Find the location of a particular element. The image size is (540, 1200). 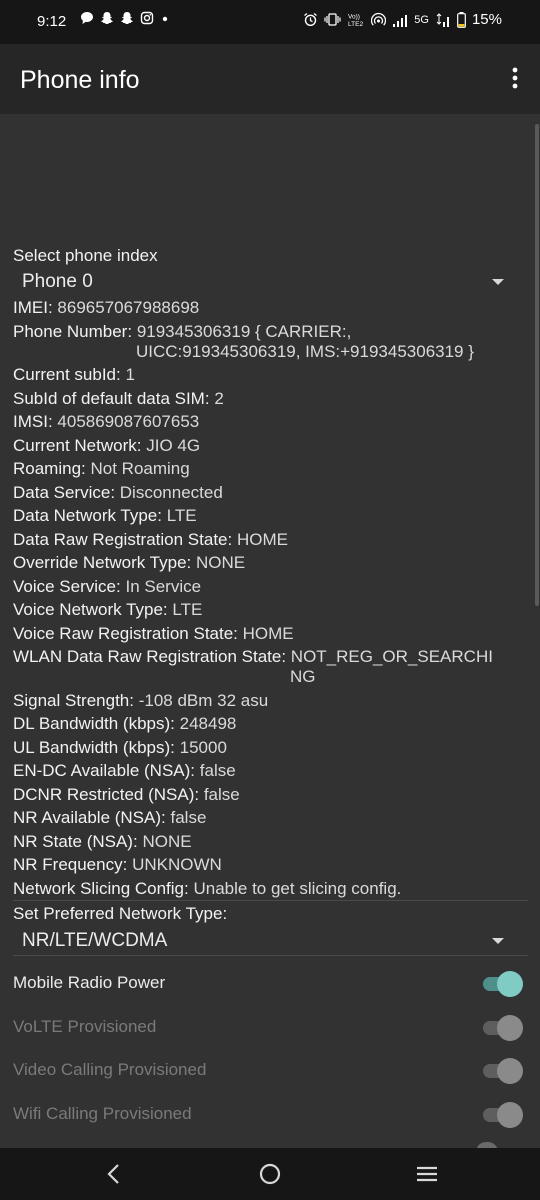

network-type-label: 5G is located at coordinates (421, 19).